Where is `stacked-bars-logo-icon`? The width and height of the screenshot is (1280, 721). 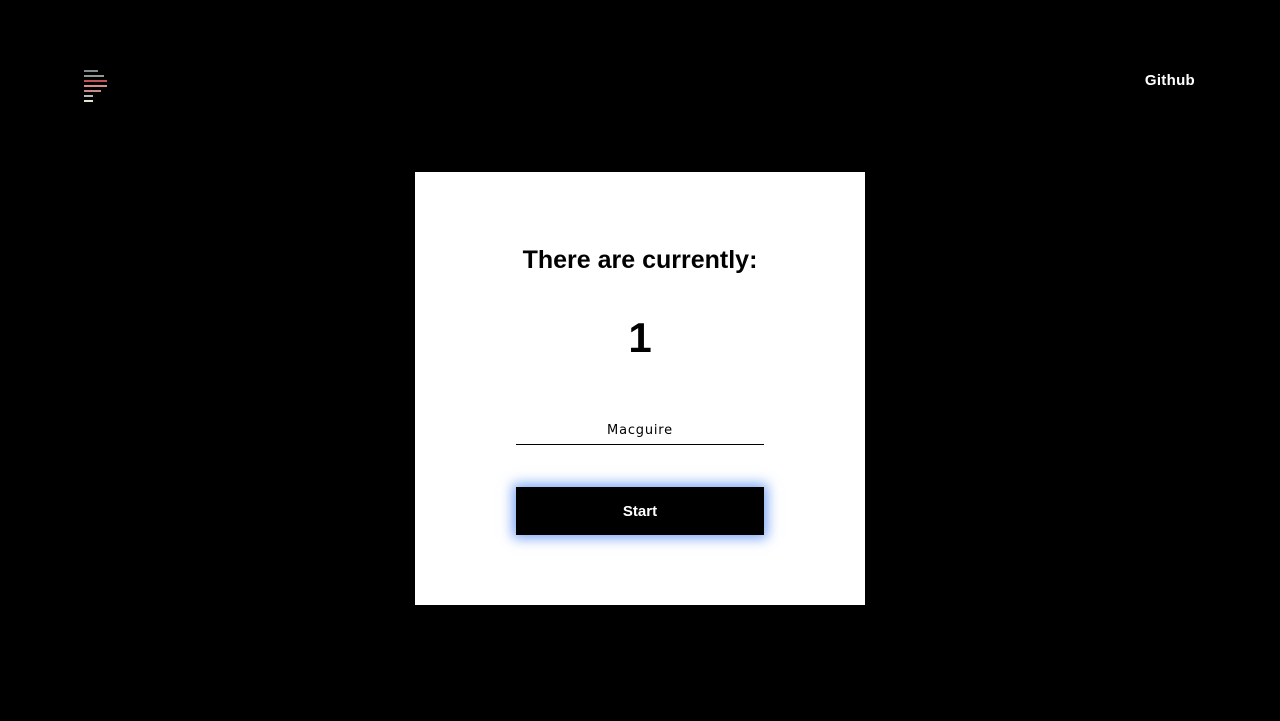 stacked-bars-logo-icon is located at coordinates (96, 86).